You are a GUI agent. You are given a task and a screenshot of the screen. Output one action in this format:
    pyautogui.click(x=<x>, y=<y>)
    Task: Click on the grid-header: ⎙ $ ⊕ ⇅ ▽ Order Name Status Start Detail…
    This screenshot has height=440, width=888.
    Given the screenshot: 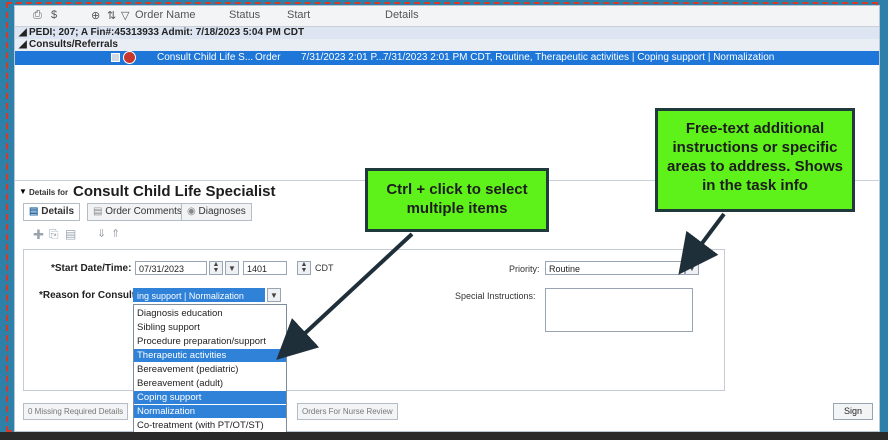 What is the action you would take?
    pyautogui.click(x=447, y=16)
    